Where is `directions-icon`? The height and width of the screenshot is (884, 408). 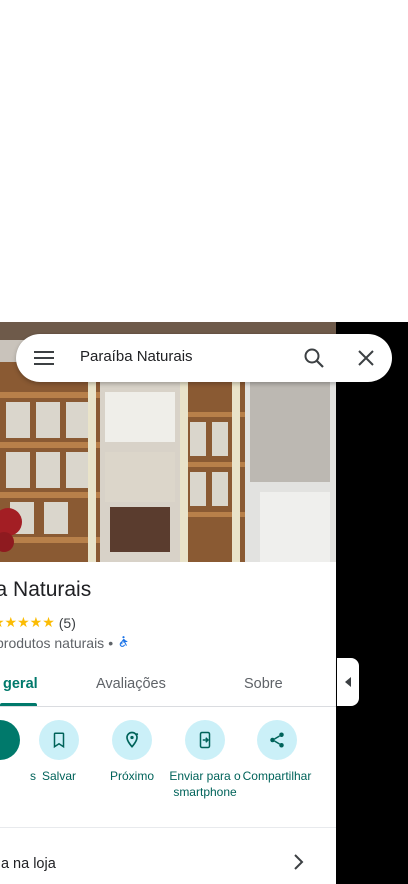
directions-icon is located at coordinates (10, 740).